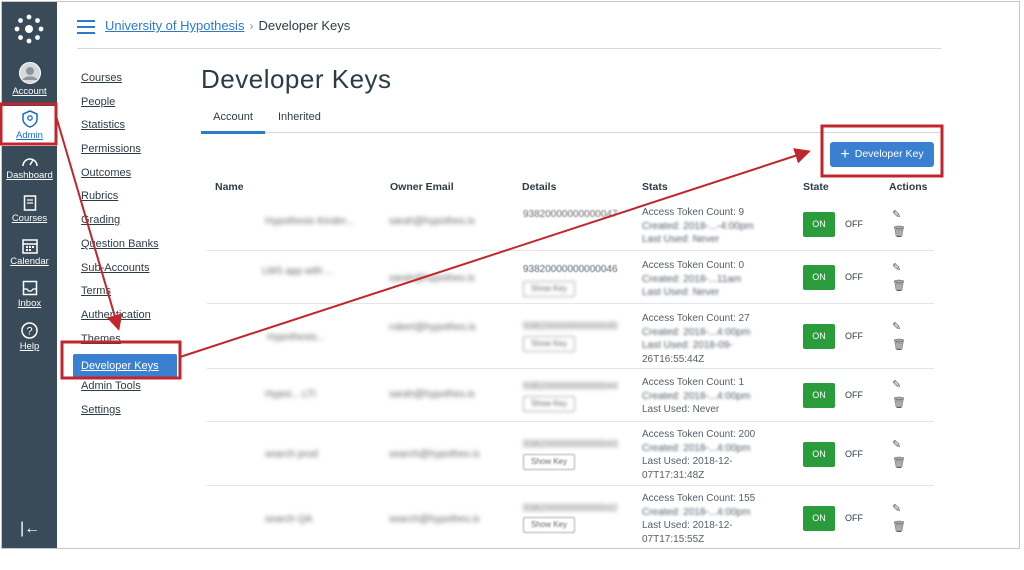  What do you see at coordinates (29, 175) in the screenshot?
I see `global-nav-label: Dashboard` at bounding box center [29, 175].